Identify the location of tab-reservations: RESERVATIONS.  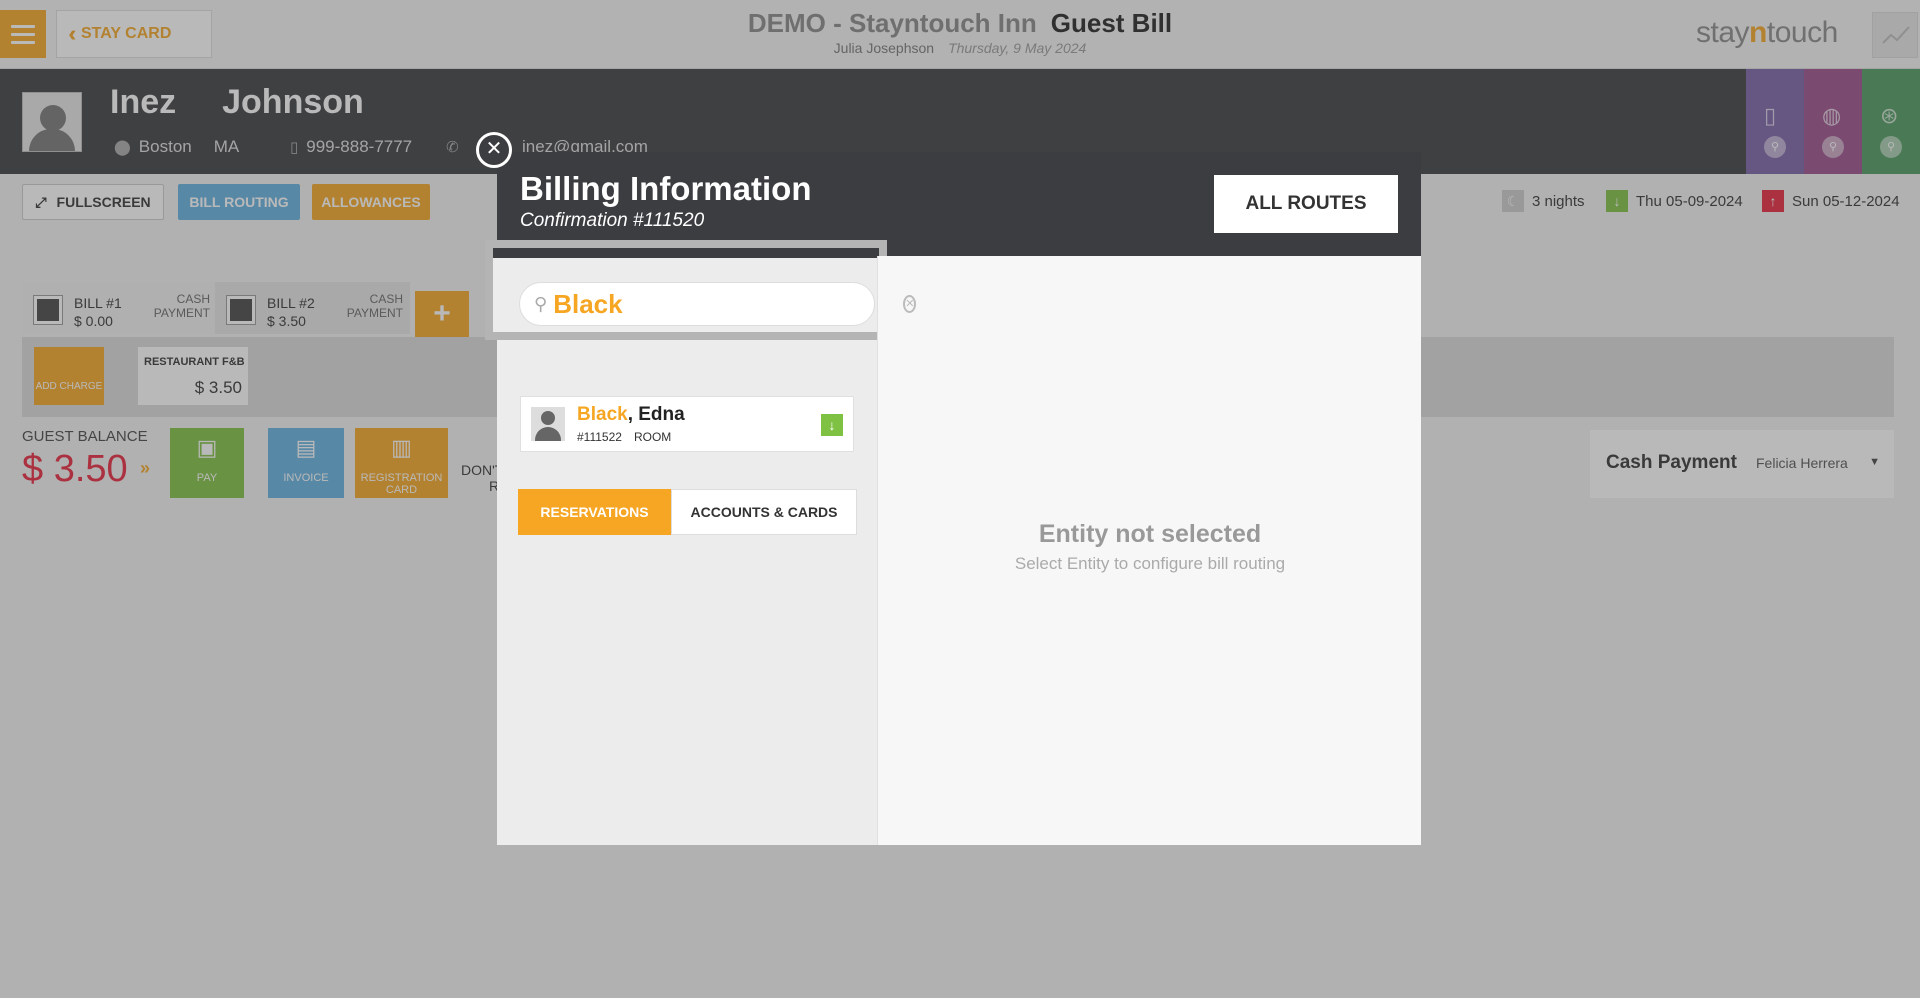
(594, 512).